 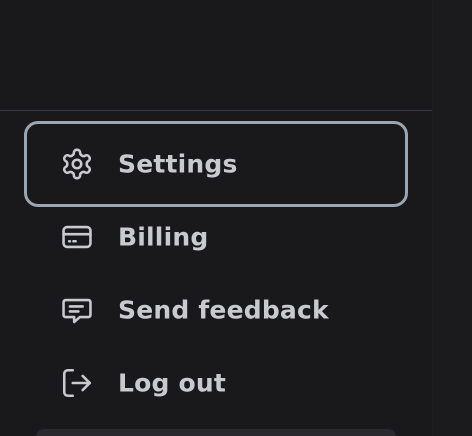 I want to click on menu-item-label: Billing, so click(x=163, y=237).